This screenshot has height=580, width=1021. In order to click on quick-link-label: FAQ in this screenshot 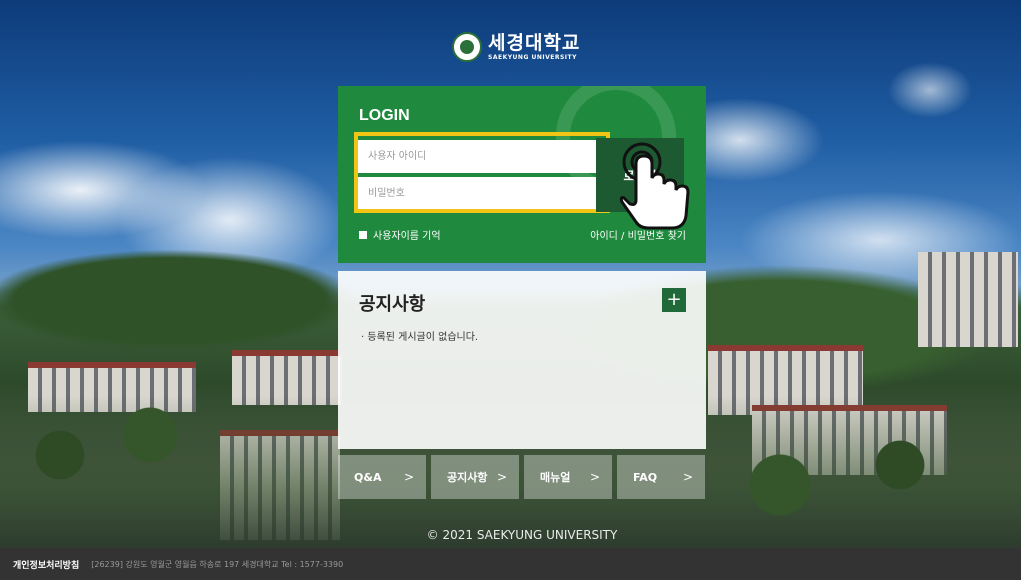, I will do `click(645, 477)`.